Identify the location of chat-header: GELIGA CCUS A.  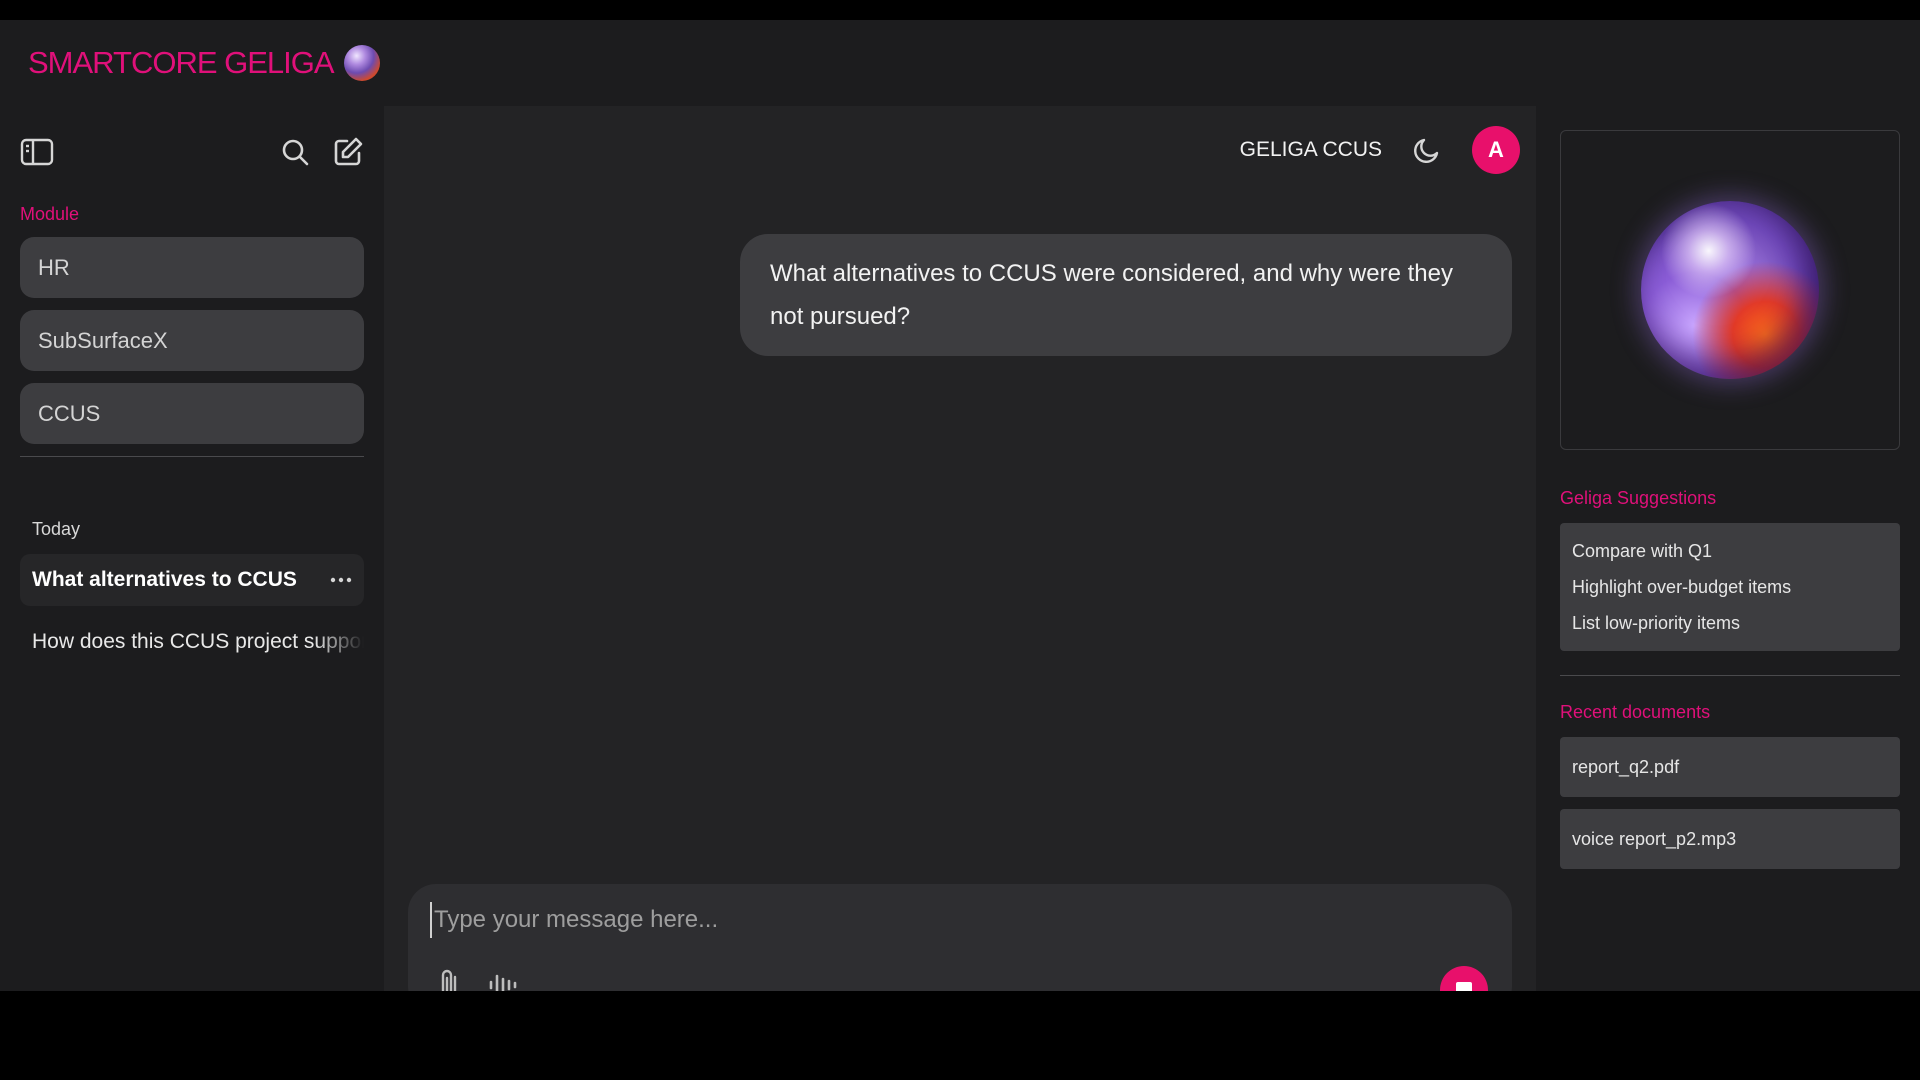
(1380, 150).